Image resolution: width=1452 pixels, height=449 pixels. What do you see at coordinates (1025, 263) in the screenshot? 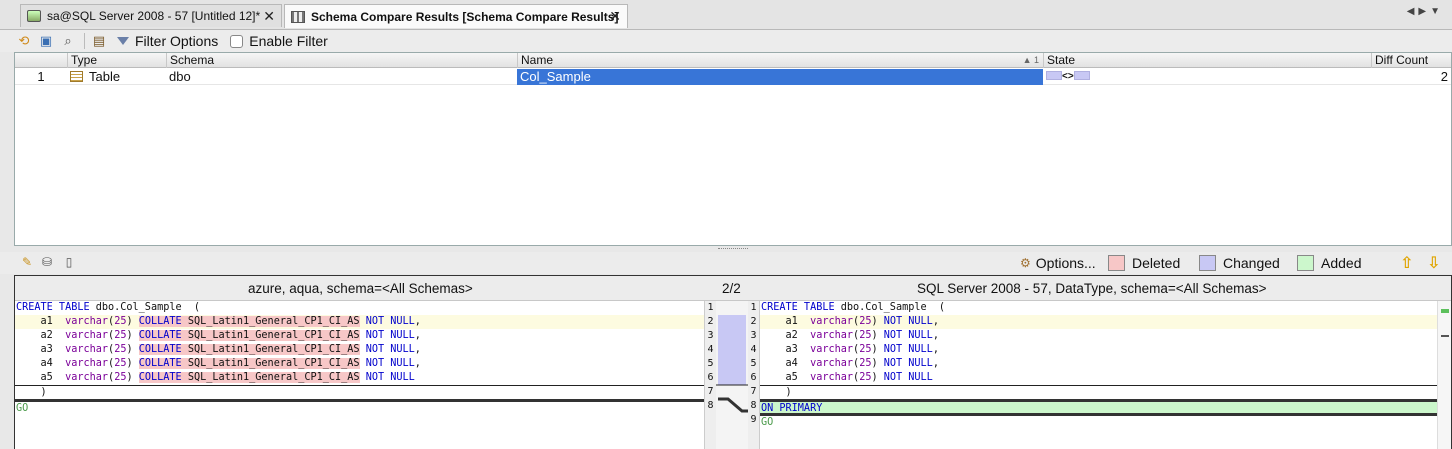
I see `gear-icon: ⚙` at bounding box center [1025, 263].